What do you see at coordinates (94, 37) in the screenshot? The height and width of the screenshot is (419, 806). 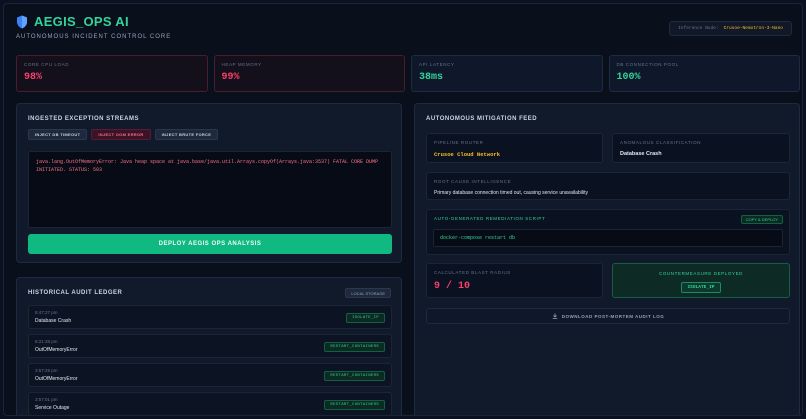 I see `app-subtitle: AUTONOMOUS INCIDENT CONTROL CORE` at bounding box center [94, 37].